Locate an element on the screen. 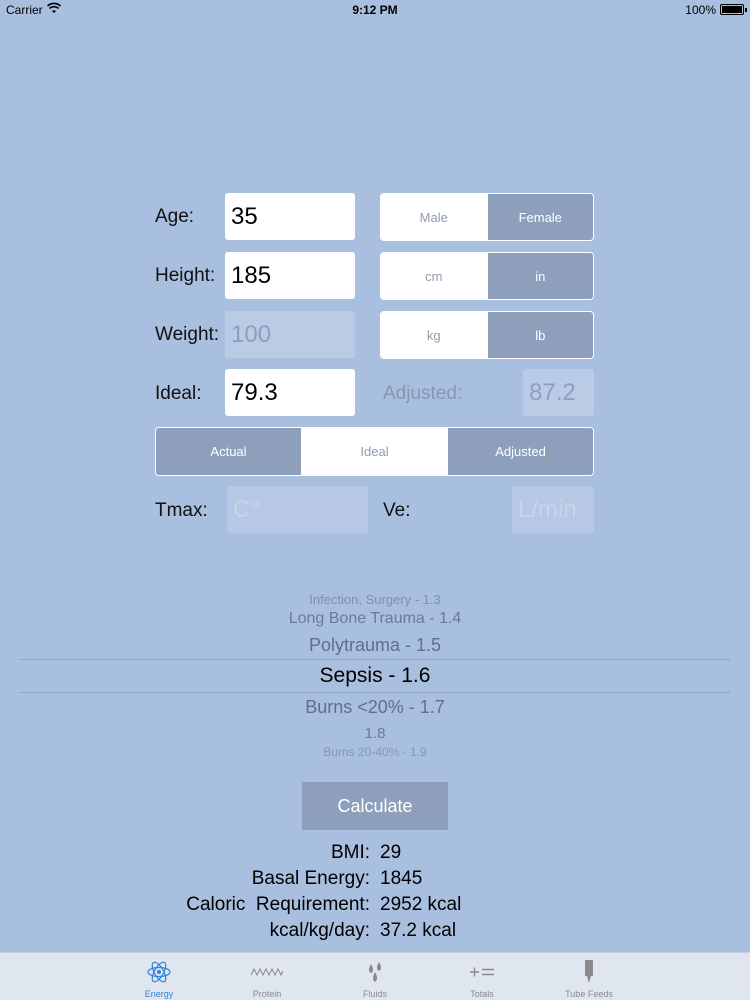  ideal-input: 79.3 is located at coordinates (290, 392).